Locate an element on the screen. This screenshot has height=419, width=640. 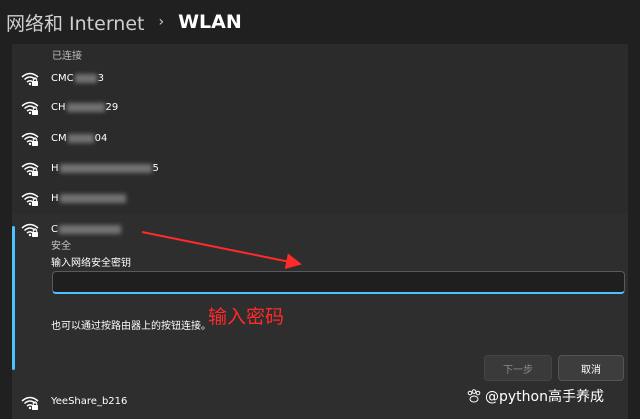
network-ssid: CMC 3 is located at coordinates (77, 78).